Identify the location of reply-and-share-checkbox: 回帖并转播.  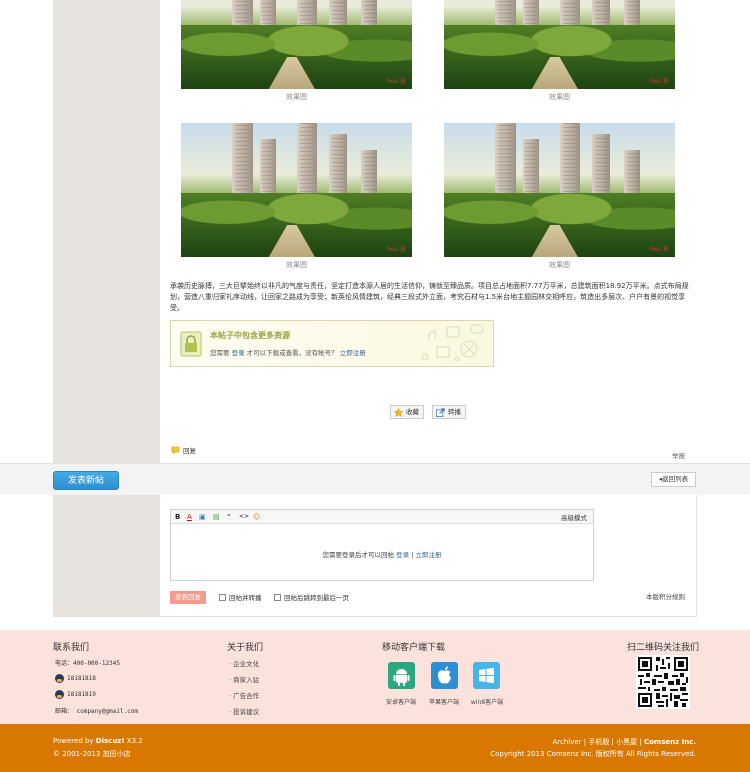
(240, 597).